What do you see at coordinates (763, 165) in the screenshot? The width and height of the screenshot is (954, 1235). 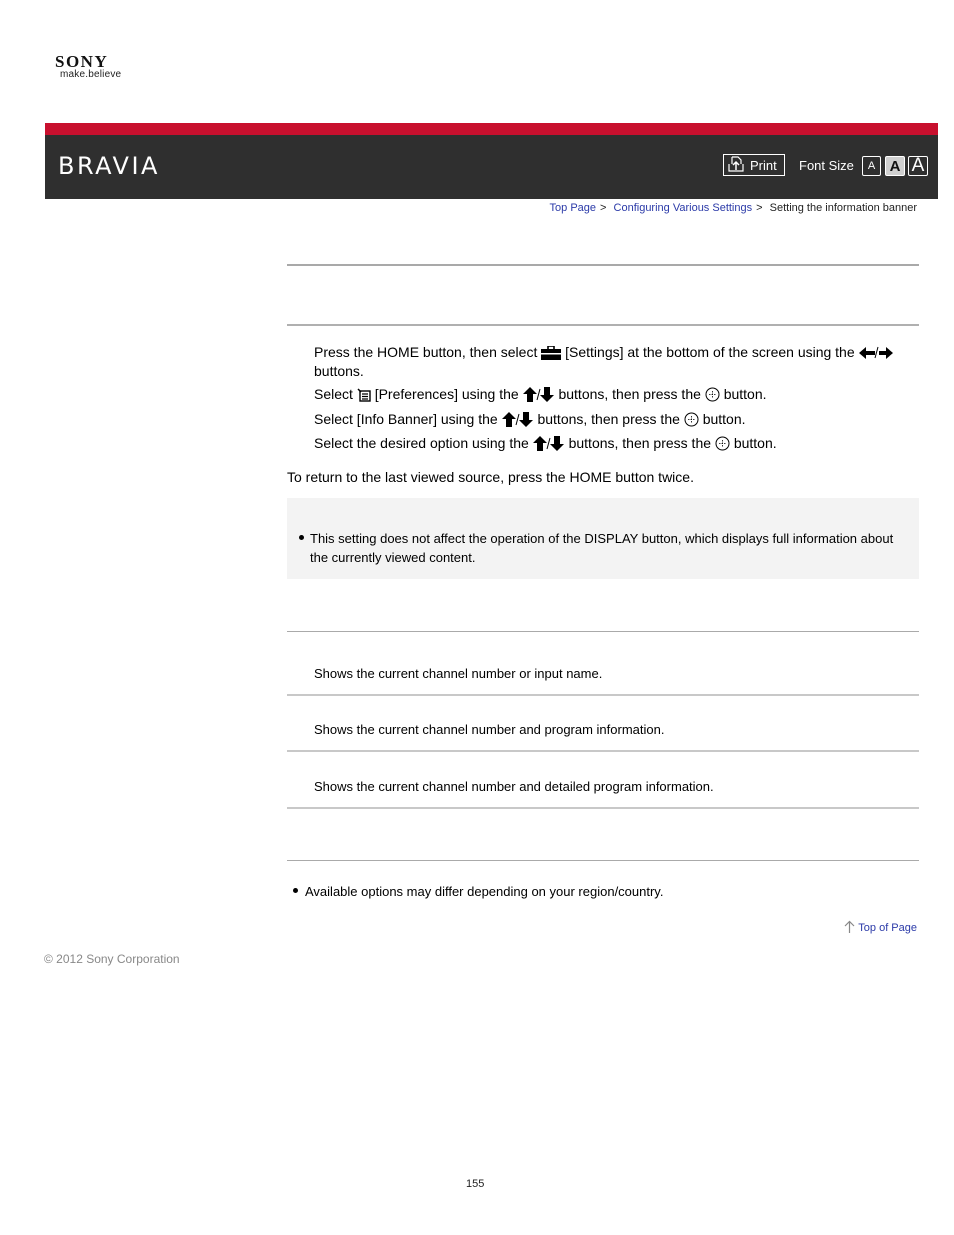 I see `print-label: Print` at bounding box center [763, 165].